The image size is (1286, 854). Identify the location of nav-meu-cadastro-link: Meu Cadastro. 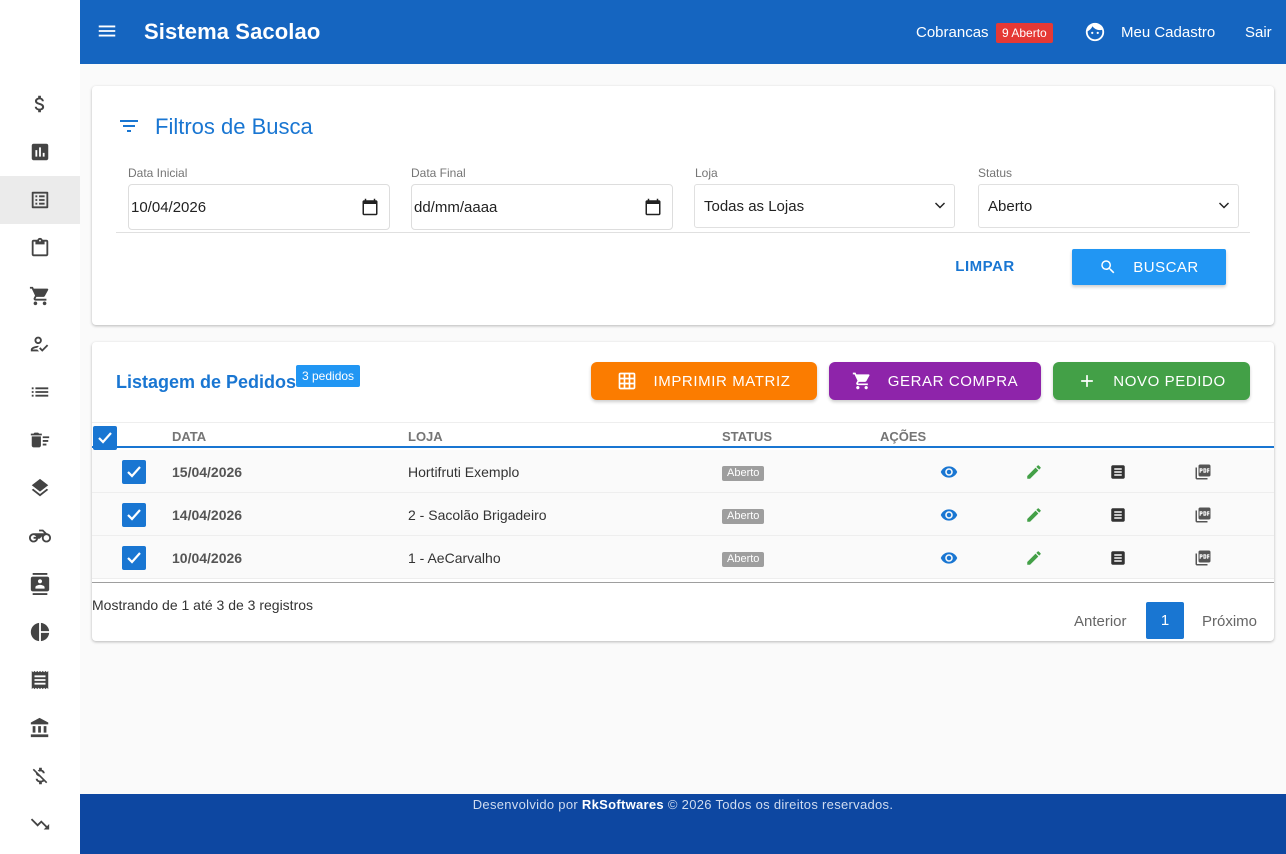
(1168, 32).